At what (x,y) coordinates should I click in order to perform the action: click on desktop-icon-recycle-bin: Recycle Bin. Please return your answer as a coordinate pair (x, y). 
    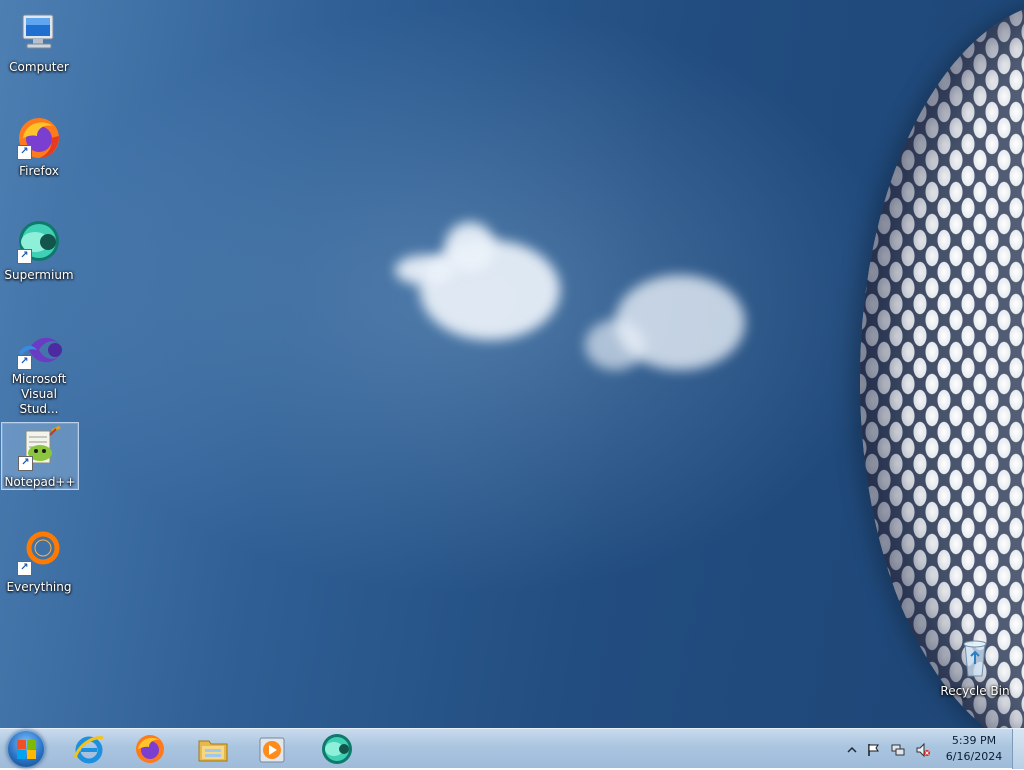
    Looking at the image, I should click on (975, 665).